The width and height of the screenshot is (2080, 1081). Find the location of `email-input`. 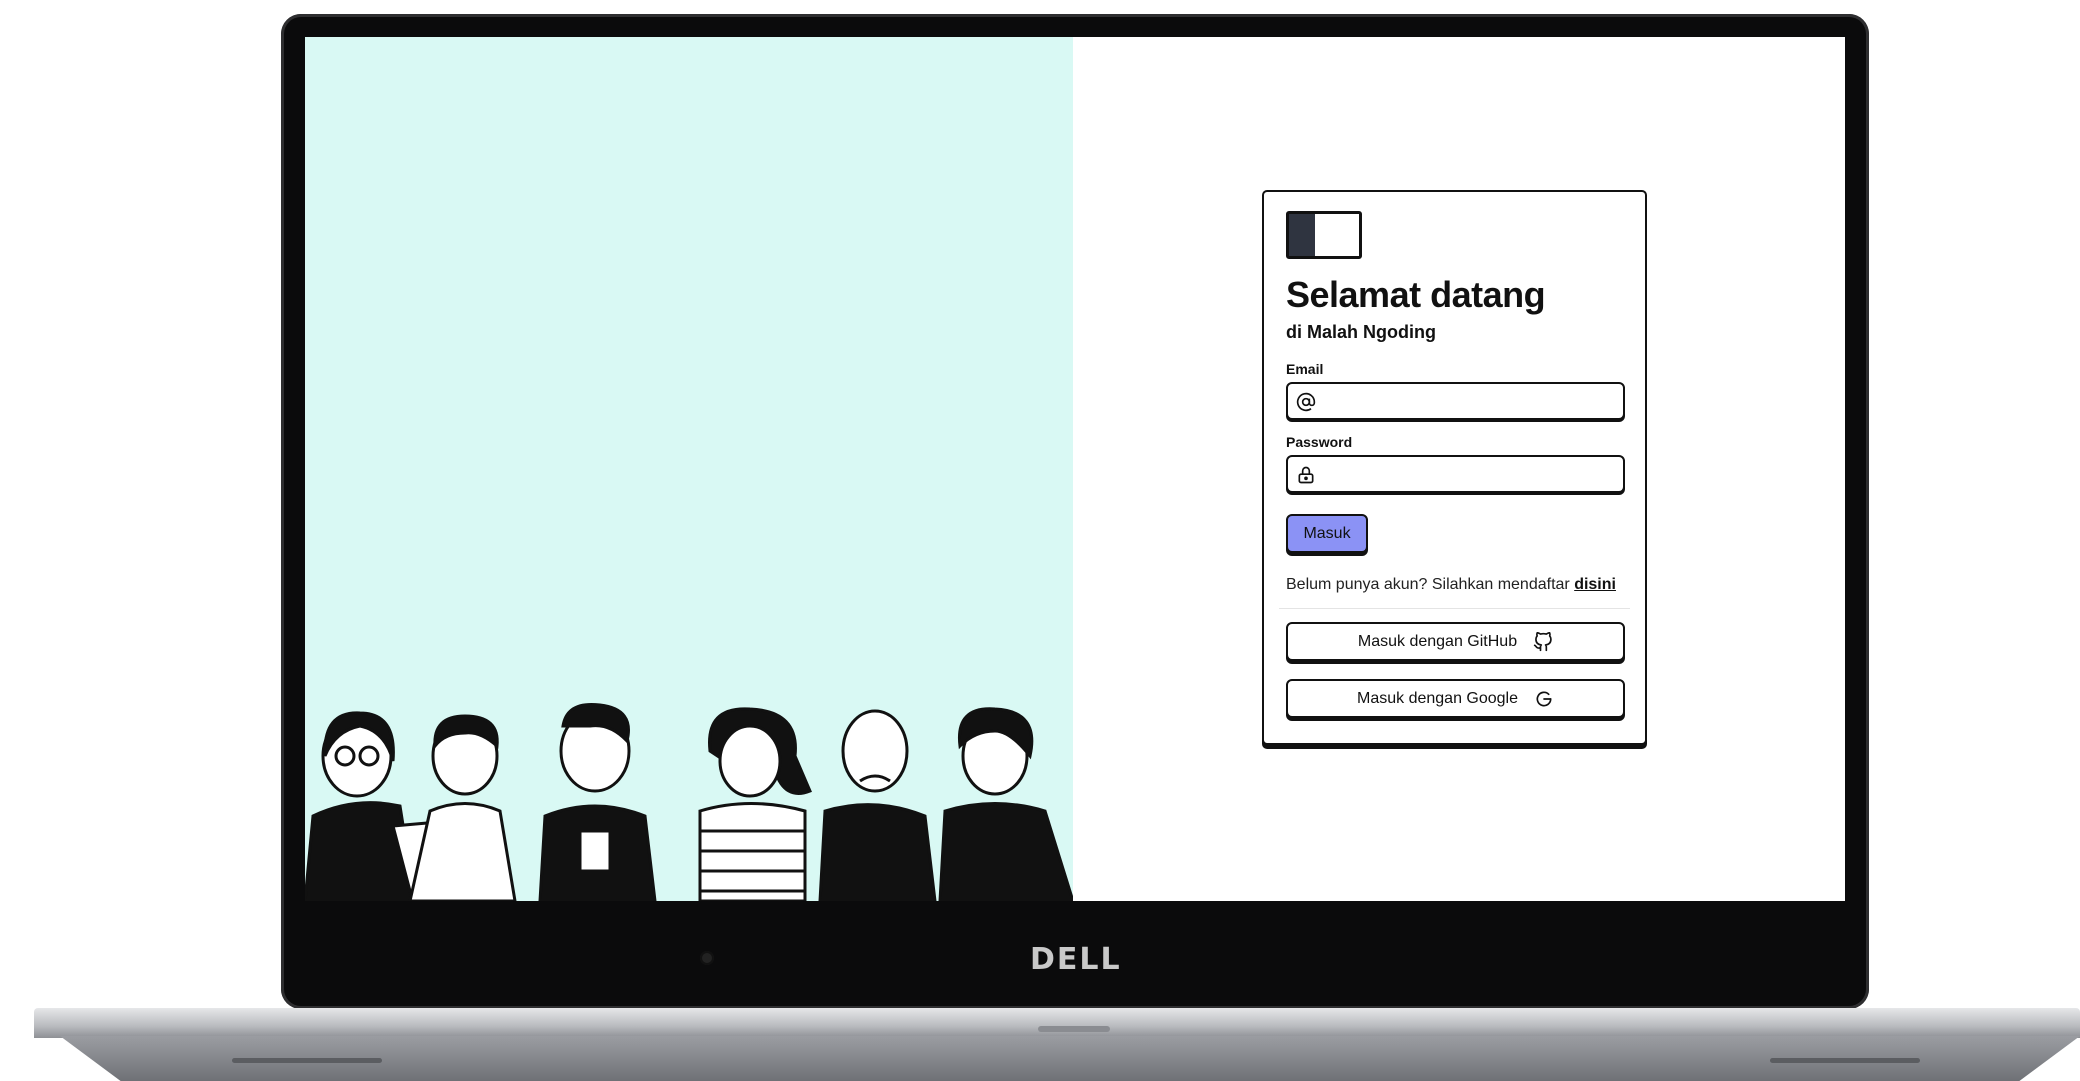

email-input is located at coordinates (1469, 402).